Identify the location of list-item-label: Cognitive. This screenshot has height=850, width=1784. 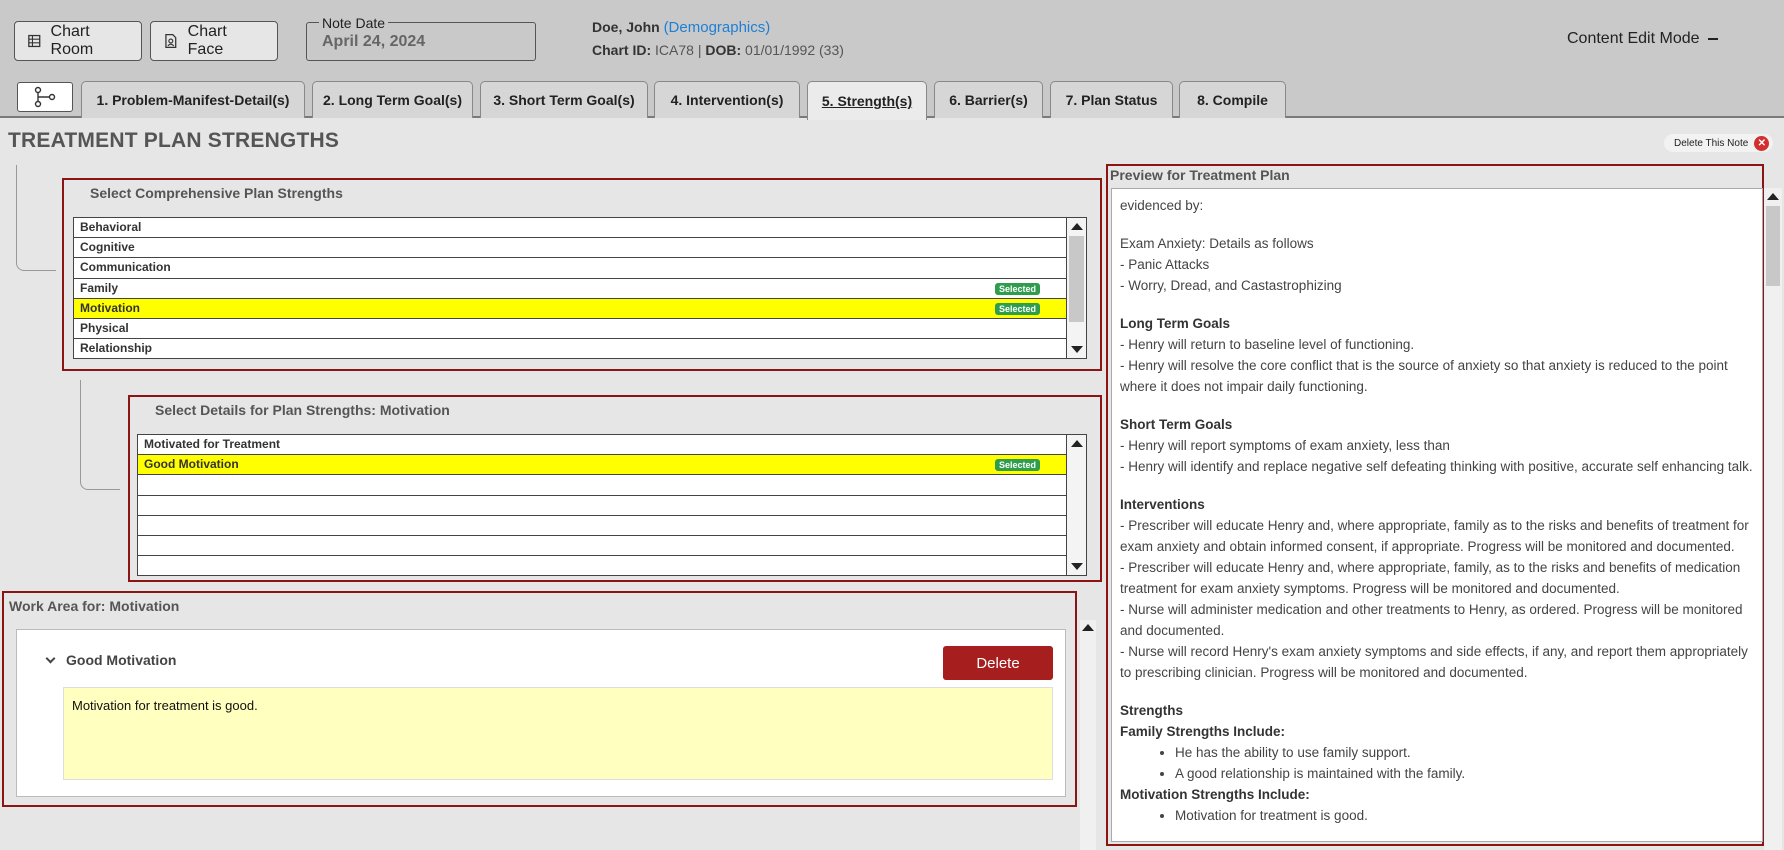
(107, 247).